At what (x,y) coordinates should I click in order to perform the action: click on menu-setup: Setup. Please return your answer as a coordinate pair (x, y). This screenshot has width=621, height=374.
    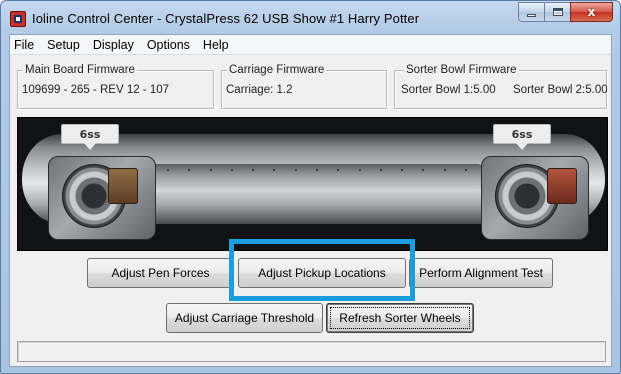
    Looking at the image, I should click on (64, 45).